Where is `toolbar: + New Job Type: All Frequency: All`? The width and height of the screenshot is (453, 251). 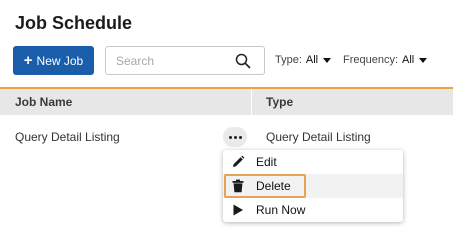 toolbar: + New Job Type: All Frequency: All is located at coordinates (226, 61).